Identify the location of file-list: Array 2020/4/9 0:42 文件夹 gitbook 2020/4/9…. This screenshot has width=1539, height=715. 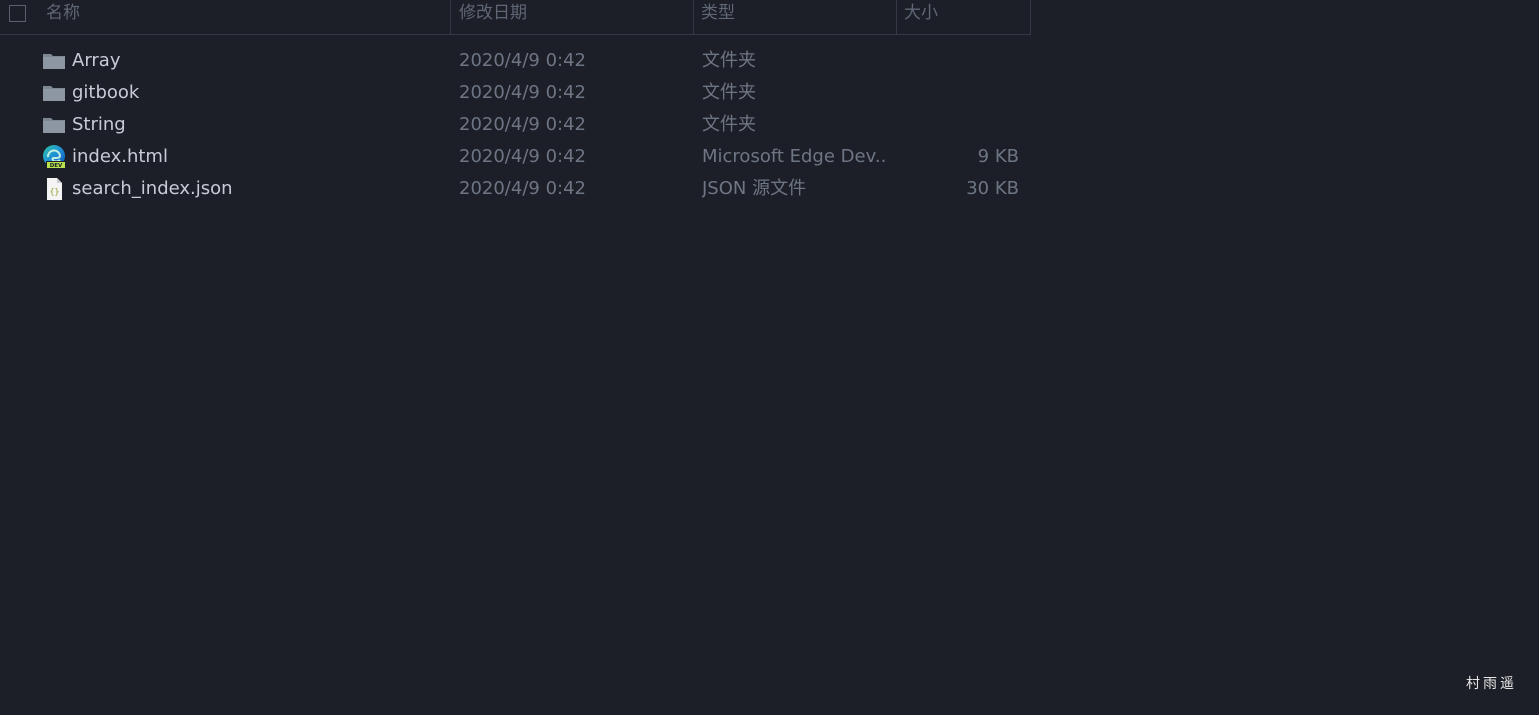
(515, 125).